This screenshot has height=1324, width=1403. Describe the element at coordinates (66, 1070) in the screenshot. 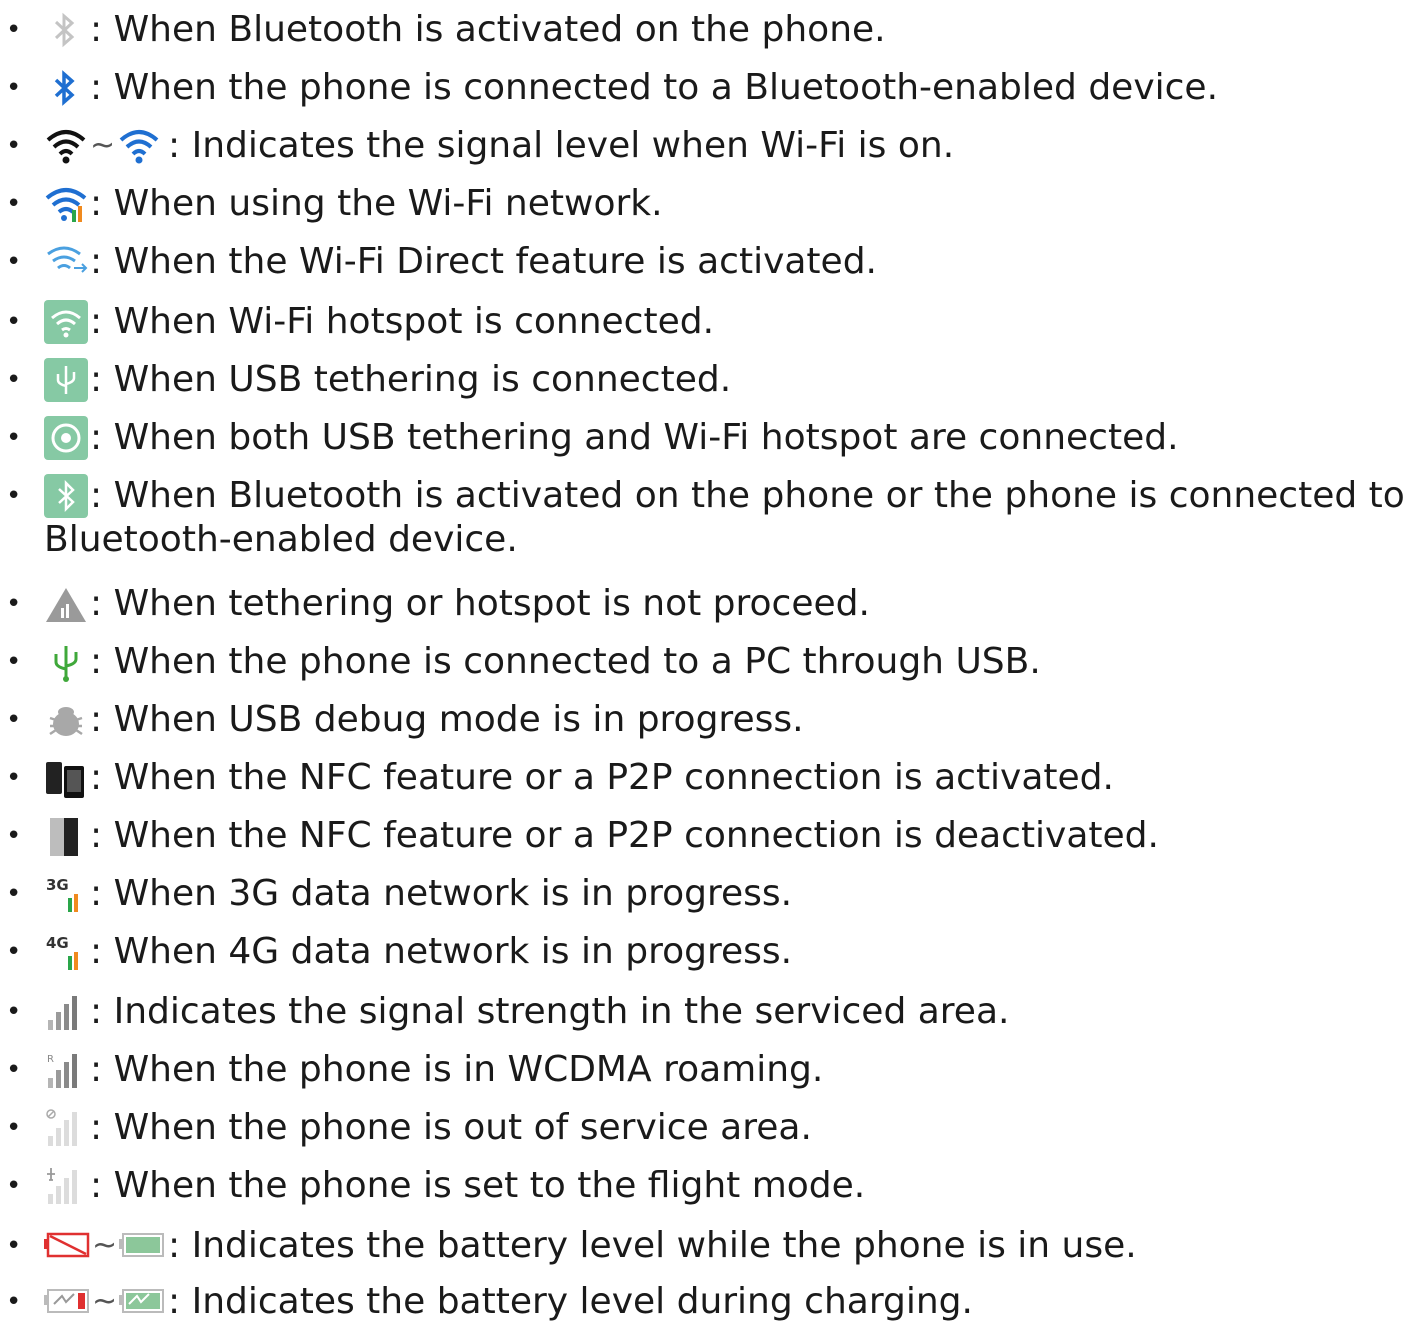

I see `roaming-signal-icon: R` at that location.